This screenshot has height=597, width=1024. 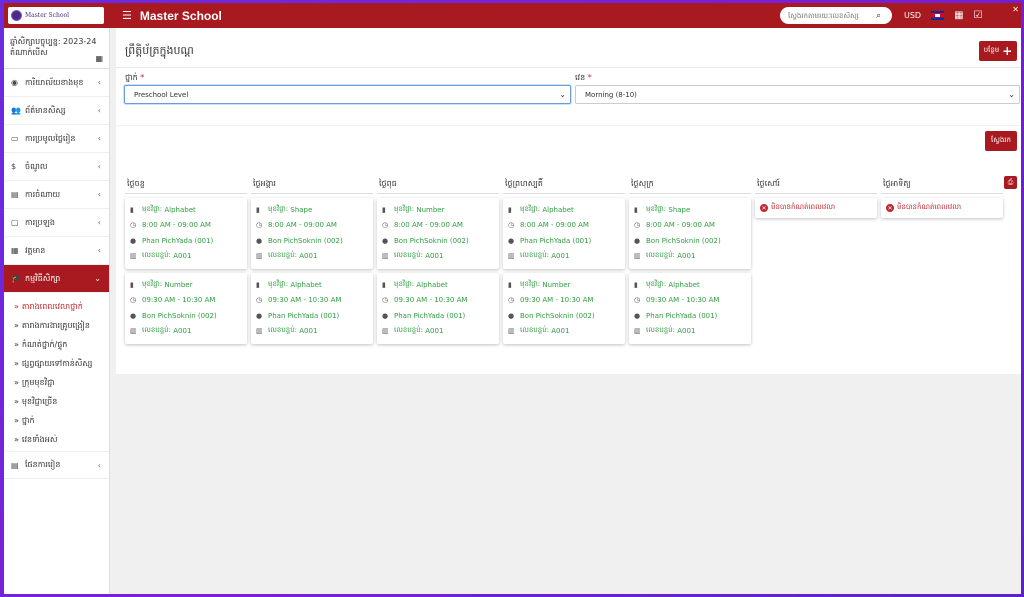 I want to click on subject-name: Alphabet, so click(x=432, y=284).